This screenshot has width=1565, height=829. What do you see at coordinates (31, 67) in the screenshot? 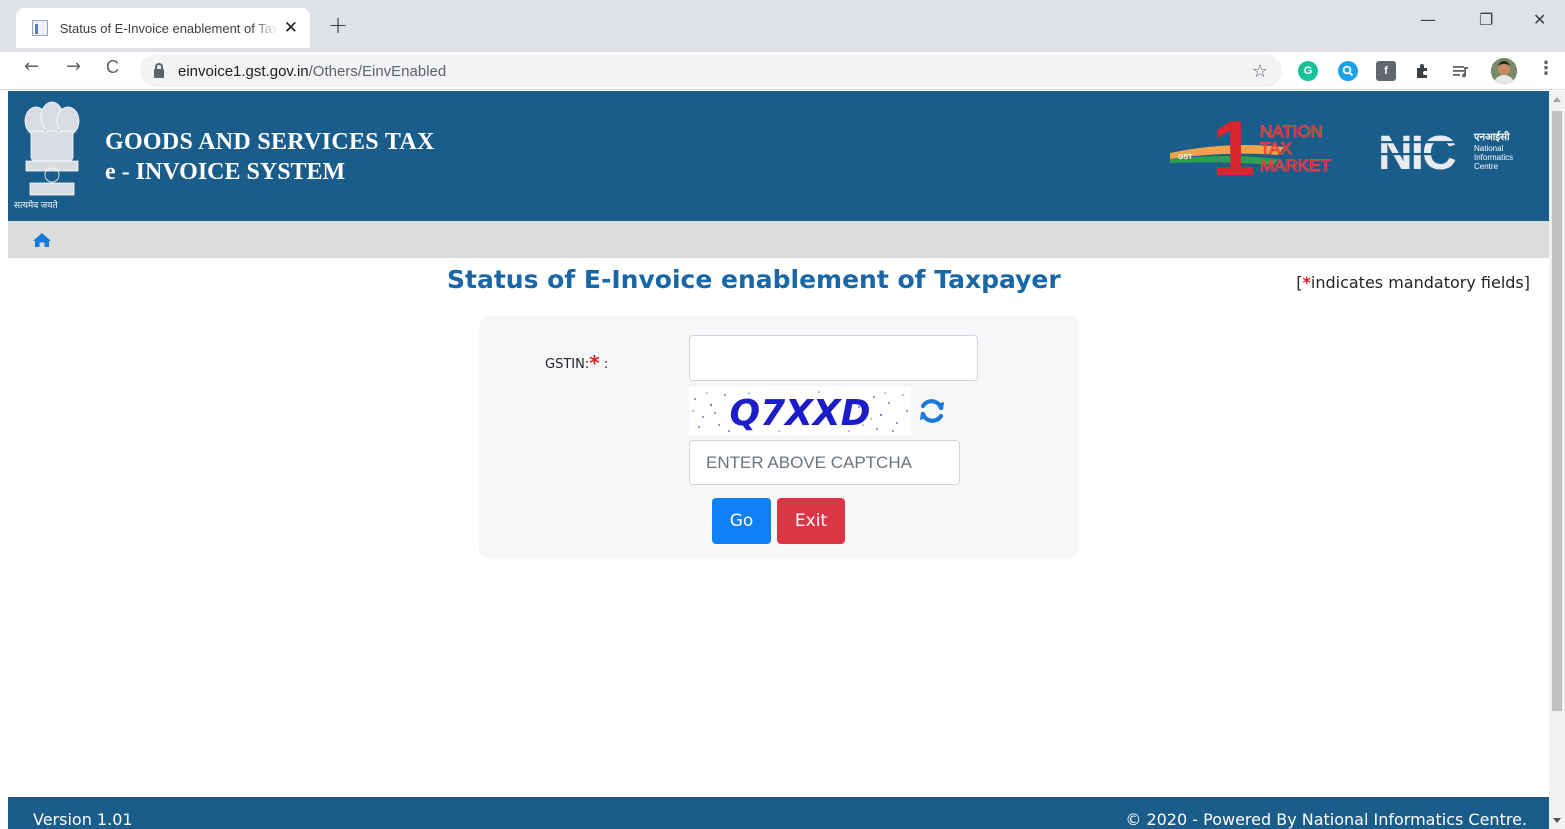
I see `back-arrow-icon: ←` at bounding box center [31, 67].